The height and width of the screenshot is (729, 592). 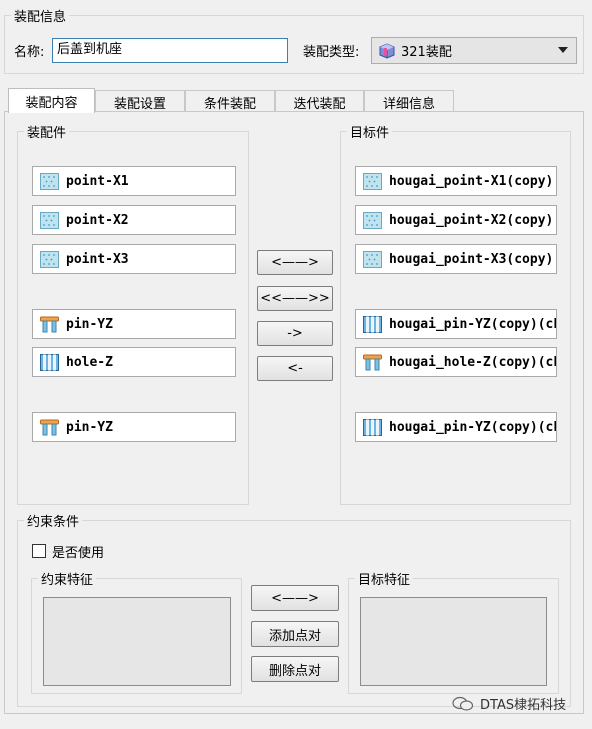 I want to click on wechat-icon, so click(x=463, y=703).